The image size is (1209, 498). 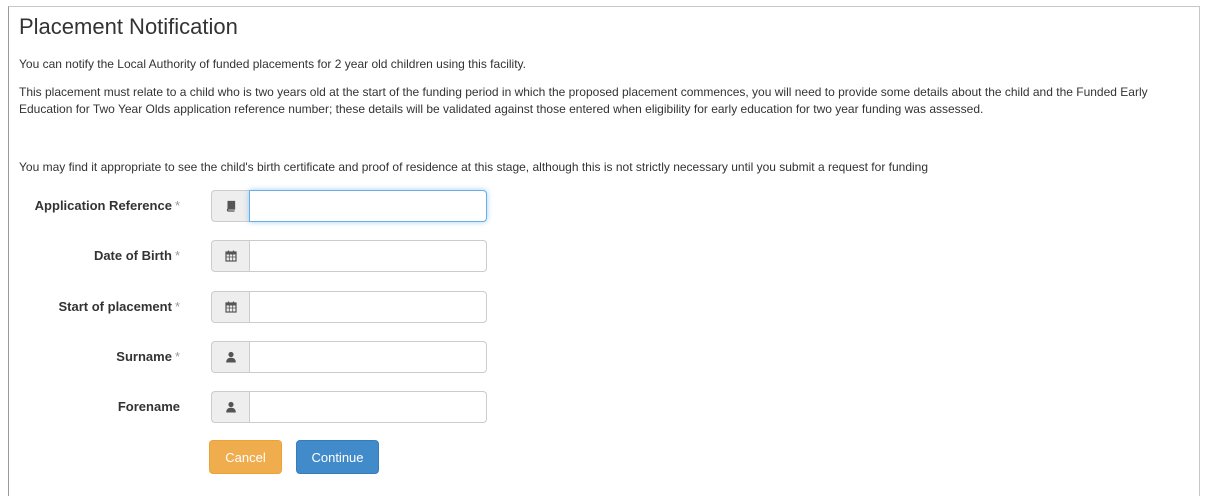 I want to click on form-row-start-of-placement: Start of placement *, so click(x=260, y=307).